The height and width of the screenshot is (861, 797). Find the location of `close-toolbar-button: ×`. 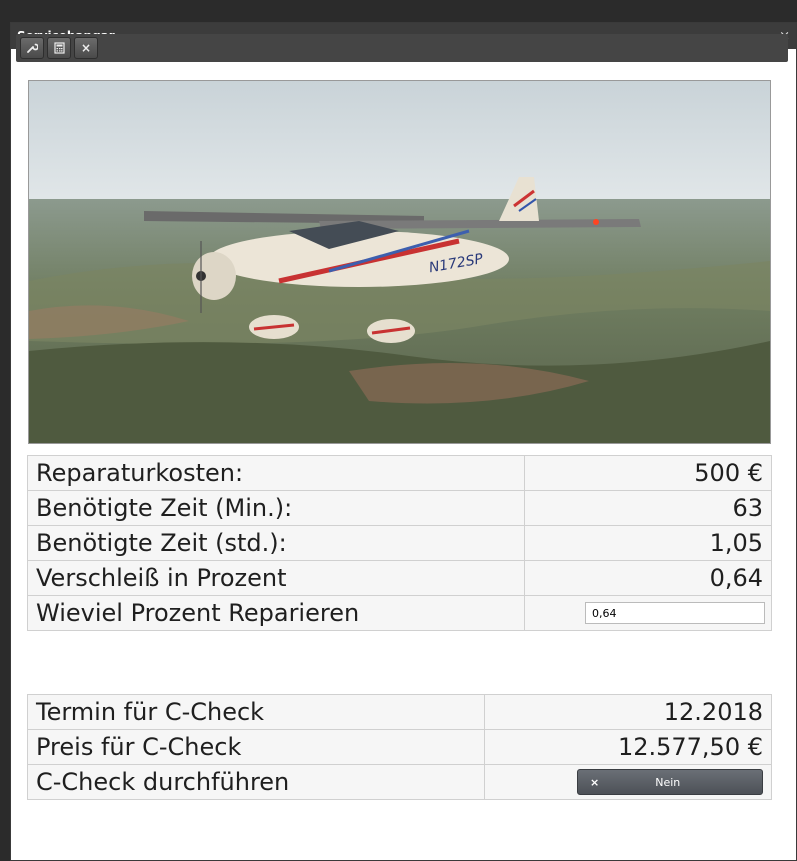

close-toolbar-button: × is located at coordinates (86, 48).